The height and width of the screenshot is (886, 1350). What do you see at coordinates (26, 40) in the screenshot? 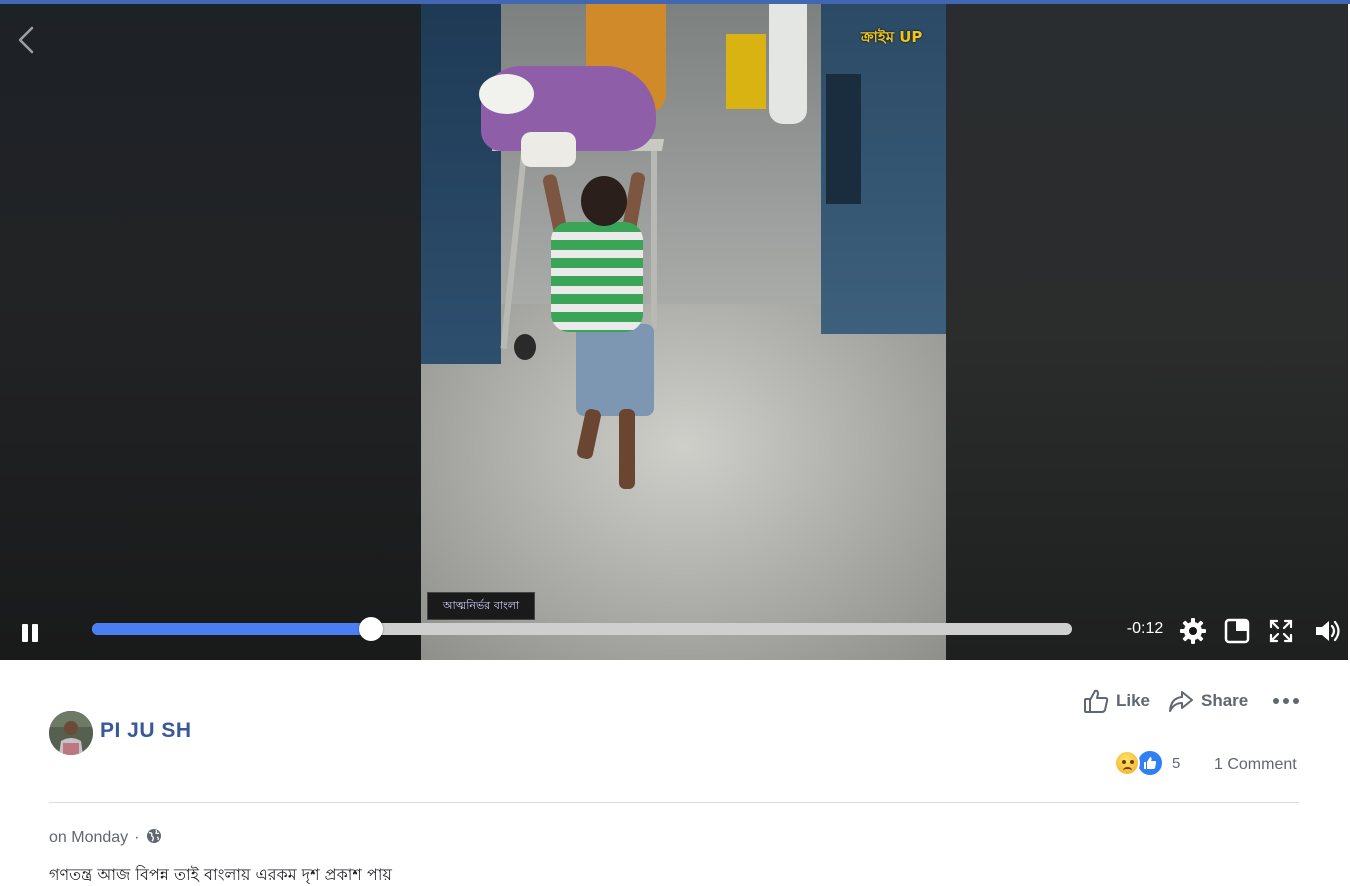
I see `back-arrow-icon` at bounding box center [26, 40].